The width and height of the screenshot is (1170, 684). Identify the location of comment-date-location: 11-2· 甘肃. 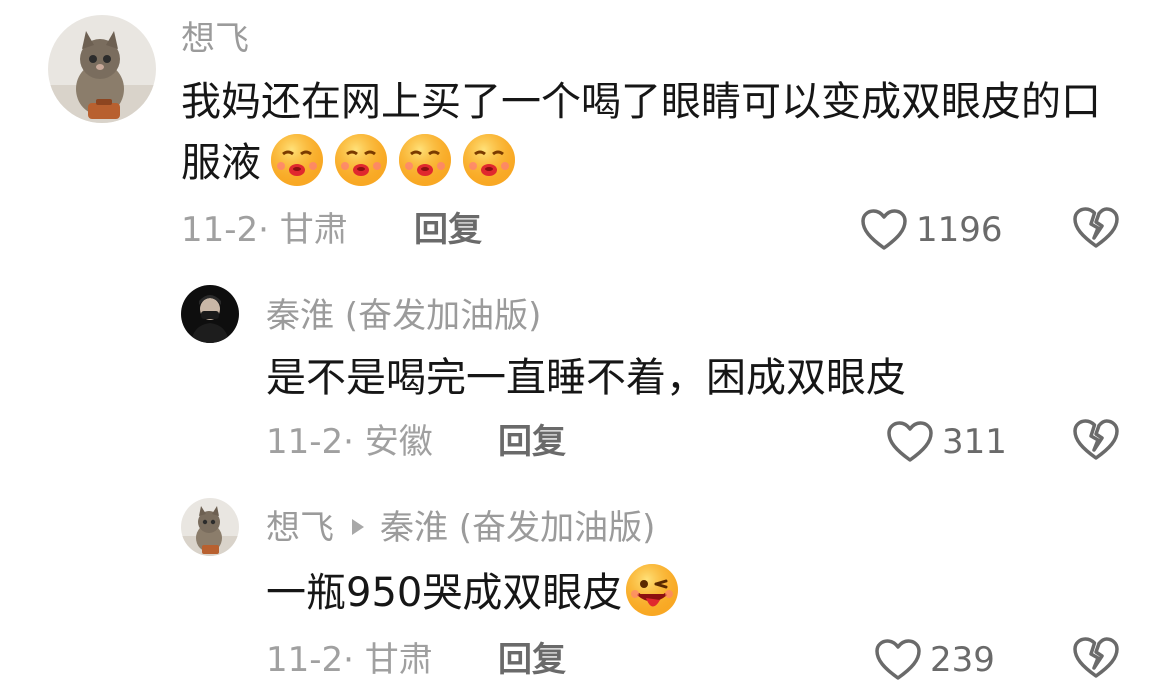
(349, 660).